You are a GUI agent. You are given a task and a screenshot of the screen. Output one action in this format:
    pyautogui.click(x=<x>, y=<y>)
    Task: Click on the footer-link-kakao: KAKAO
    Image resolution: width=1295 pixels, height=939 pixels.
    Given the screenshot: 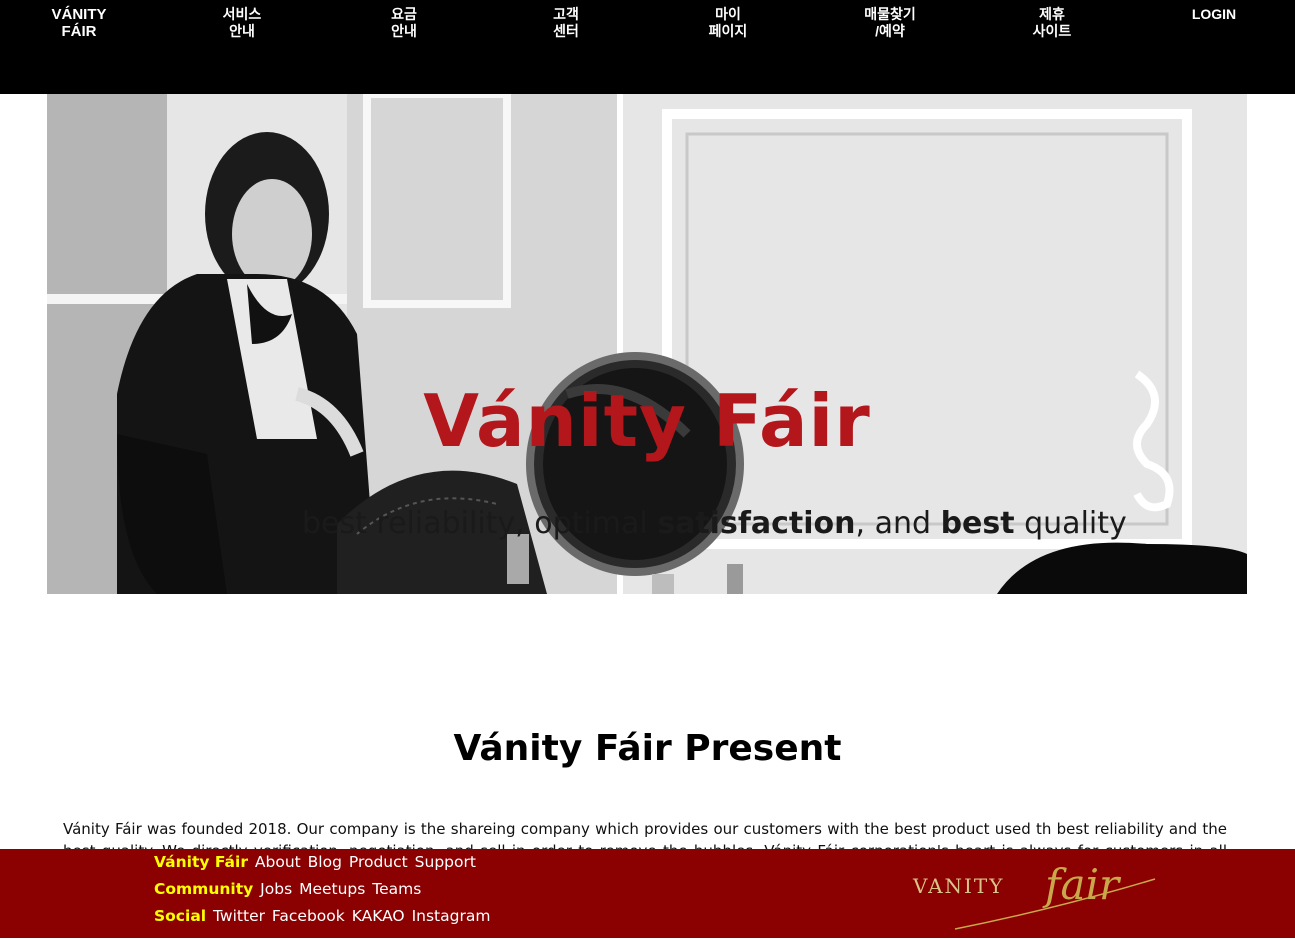 What is the action you would take?
    pyautogui.click(x=378, y=916)
    